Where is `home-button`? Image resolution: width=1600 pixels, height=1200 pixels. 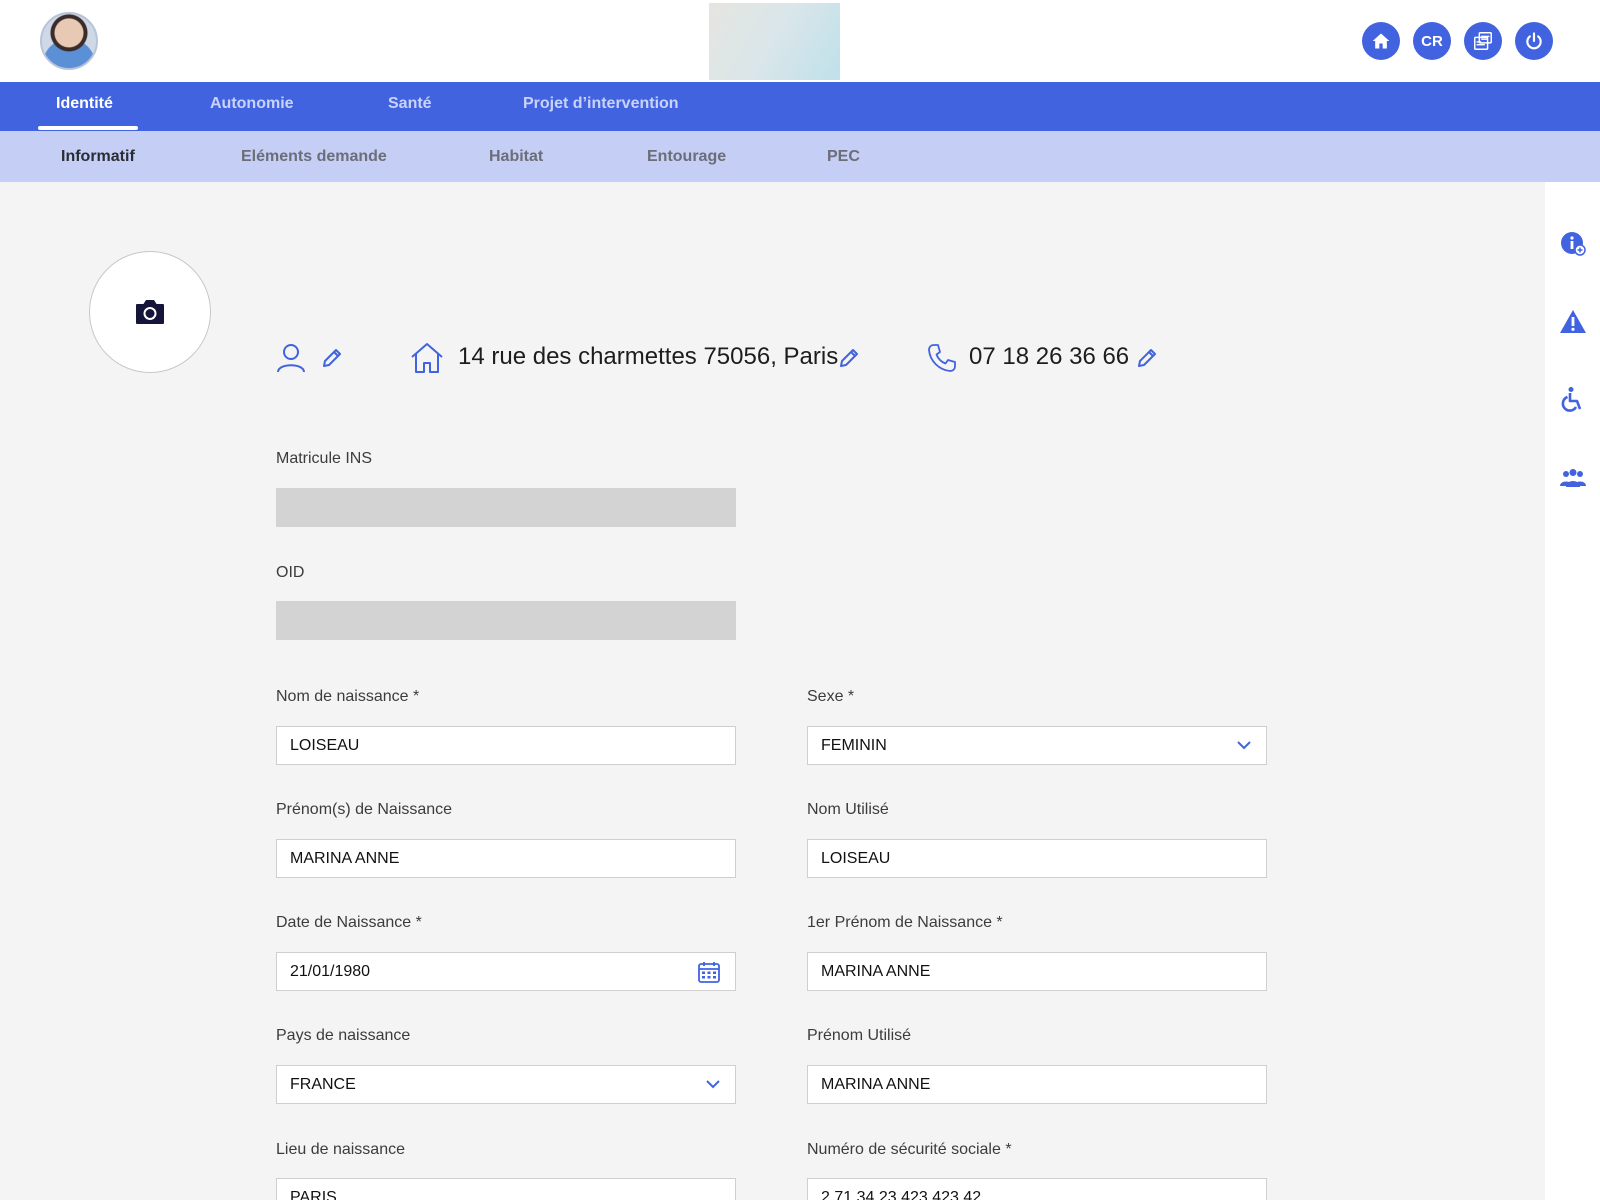 home-button is located at coordinates (1381, 41).